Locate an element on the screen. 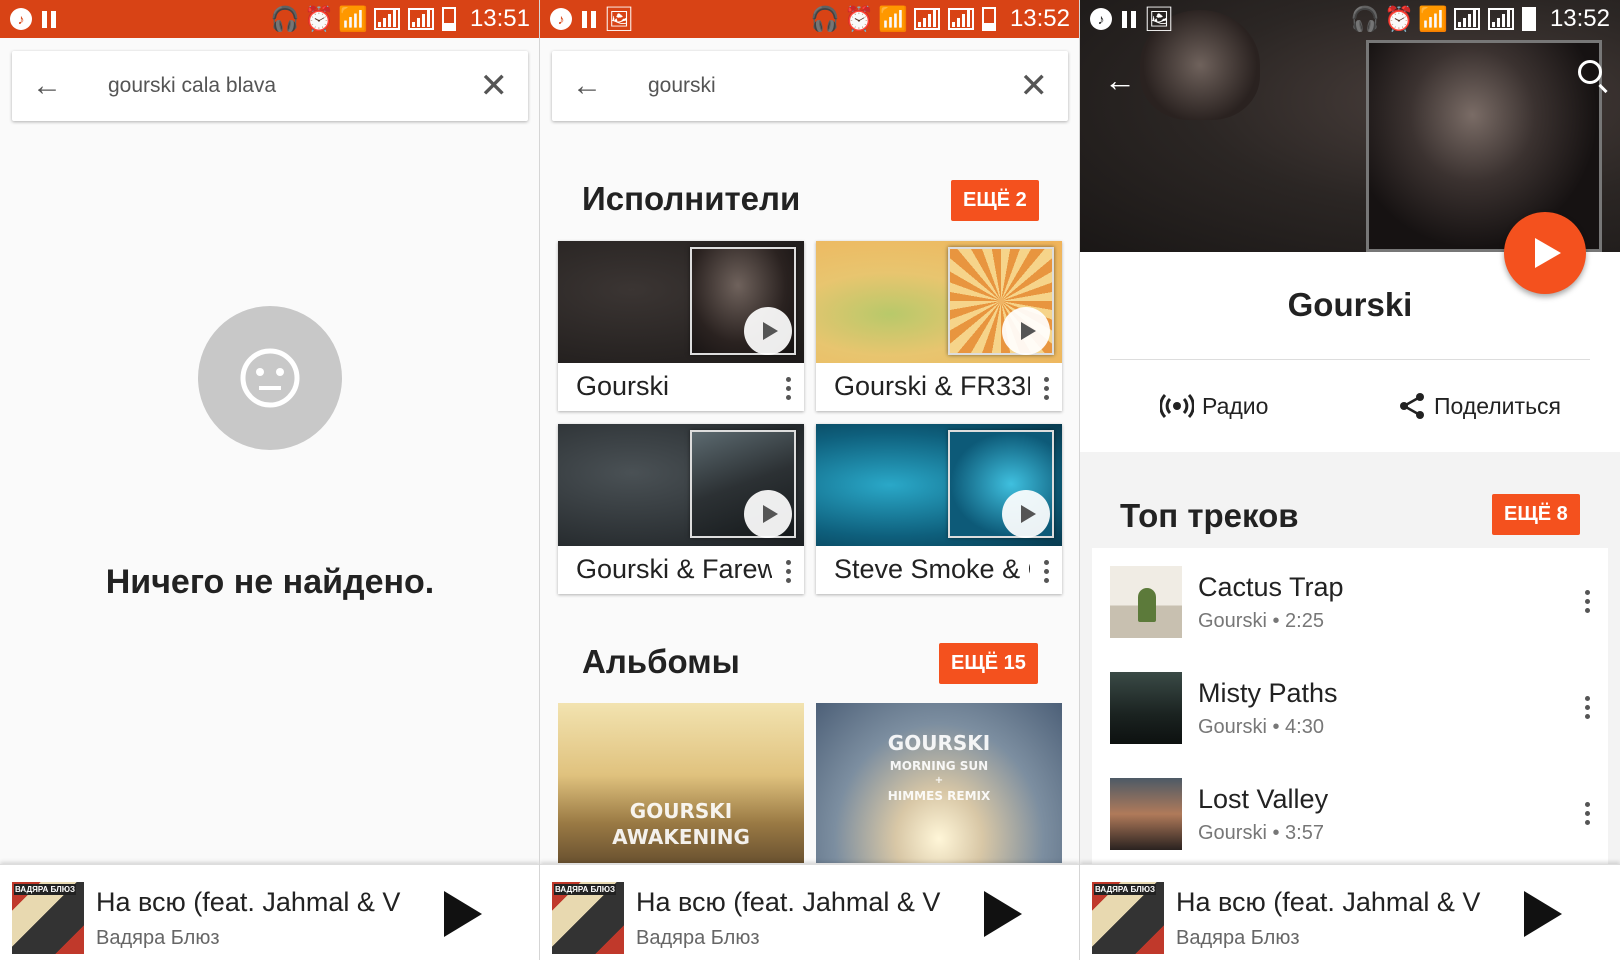 Image resolution: width=1620 pixels, height=960 pixels. artist-name: Gourski & Farewell is located at coordinates (674, 569).